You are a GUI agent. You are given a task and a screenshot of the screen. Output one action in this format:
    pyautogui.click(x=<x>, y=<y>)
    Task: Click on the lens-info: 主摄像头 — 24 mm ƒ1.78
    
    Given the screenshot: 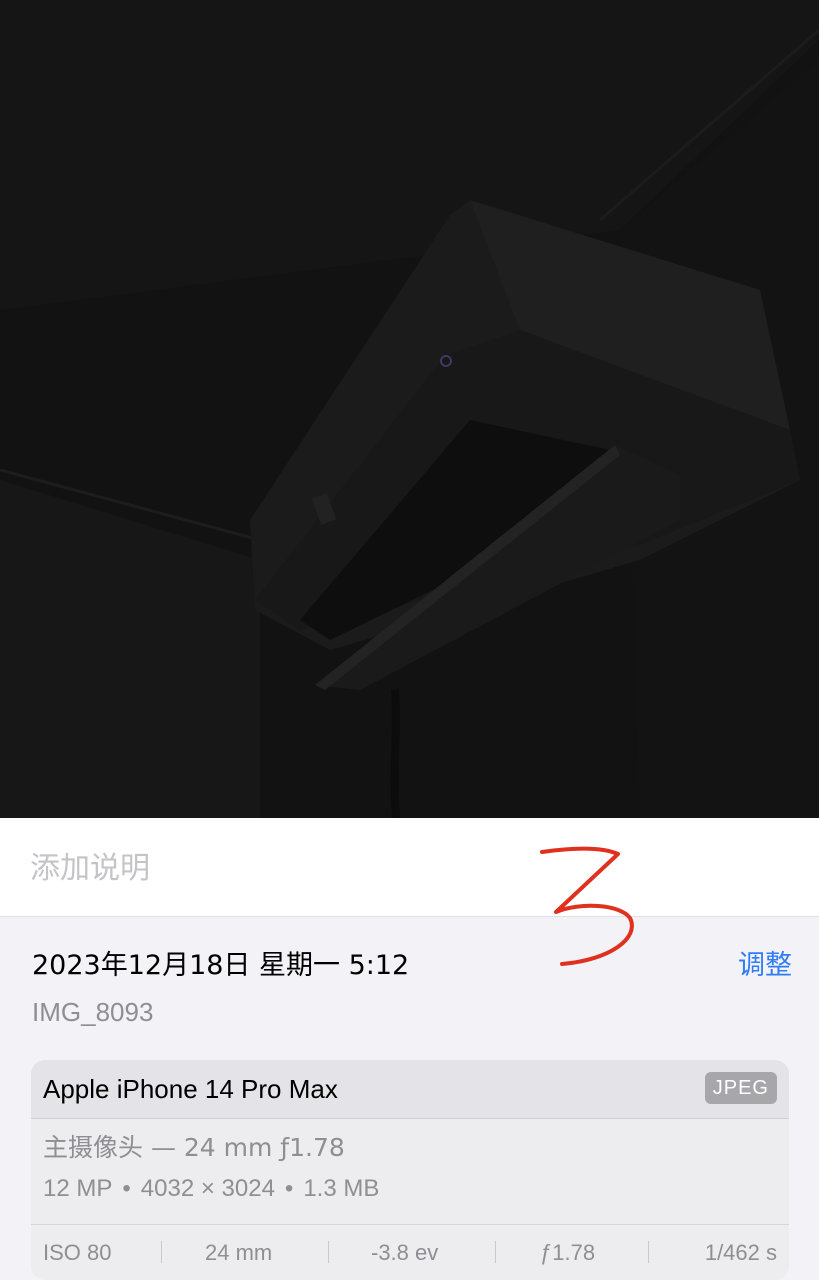 What is the action you would take?
    pyautogui.click(x=194, y=1147)
    